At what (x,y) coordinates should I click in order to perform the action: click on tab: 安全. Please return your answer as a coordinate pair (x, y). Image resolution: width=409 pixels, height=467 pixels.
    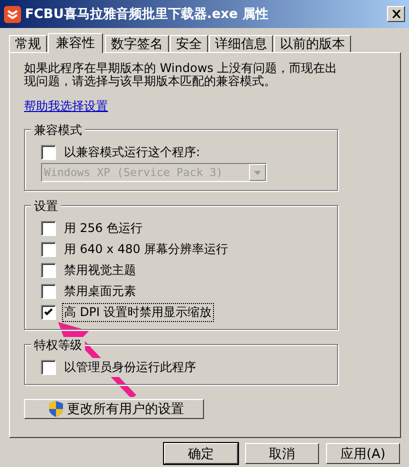
    Looking at the image, I should click on (189, 43).